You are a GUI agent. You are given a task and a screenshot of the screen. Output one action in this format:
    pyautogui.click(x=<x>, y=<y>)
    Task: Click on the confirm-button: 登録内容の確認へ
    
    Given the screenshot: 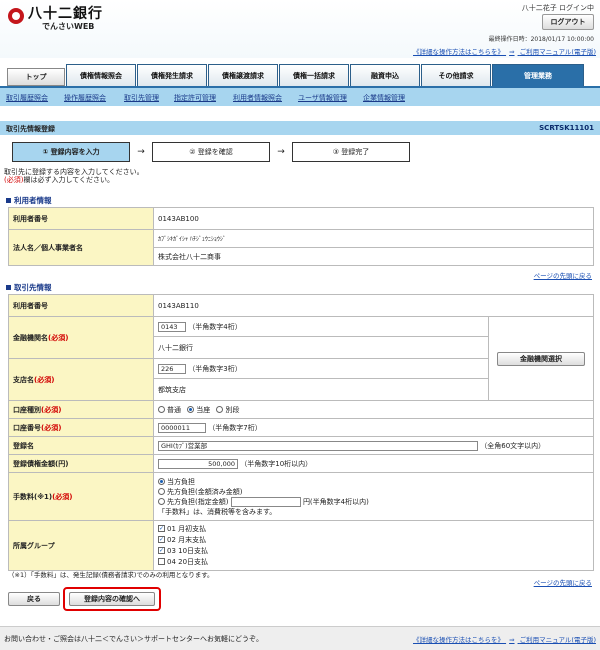 What is the action you would take?
    pyautogui.click(x=112, y=599)
    